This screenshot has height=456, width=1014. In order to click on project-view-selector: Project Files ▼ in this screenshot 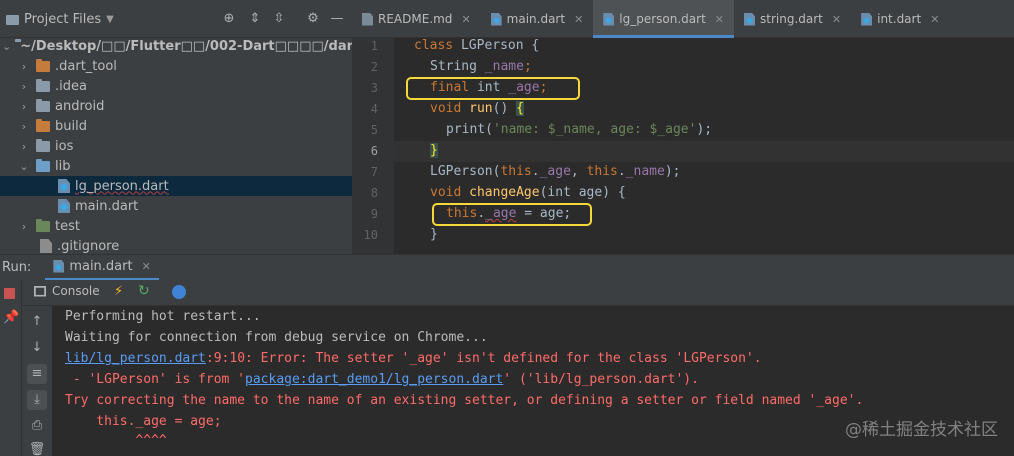, I will do `click(60, 19)`.